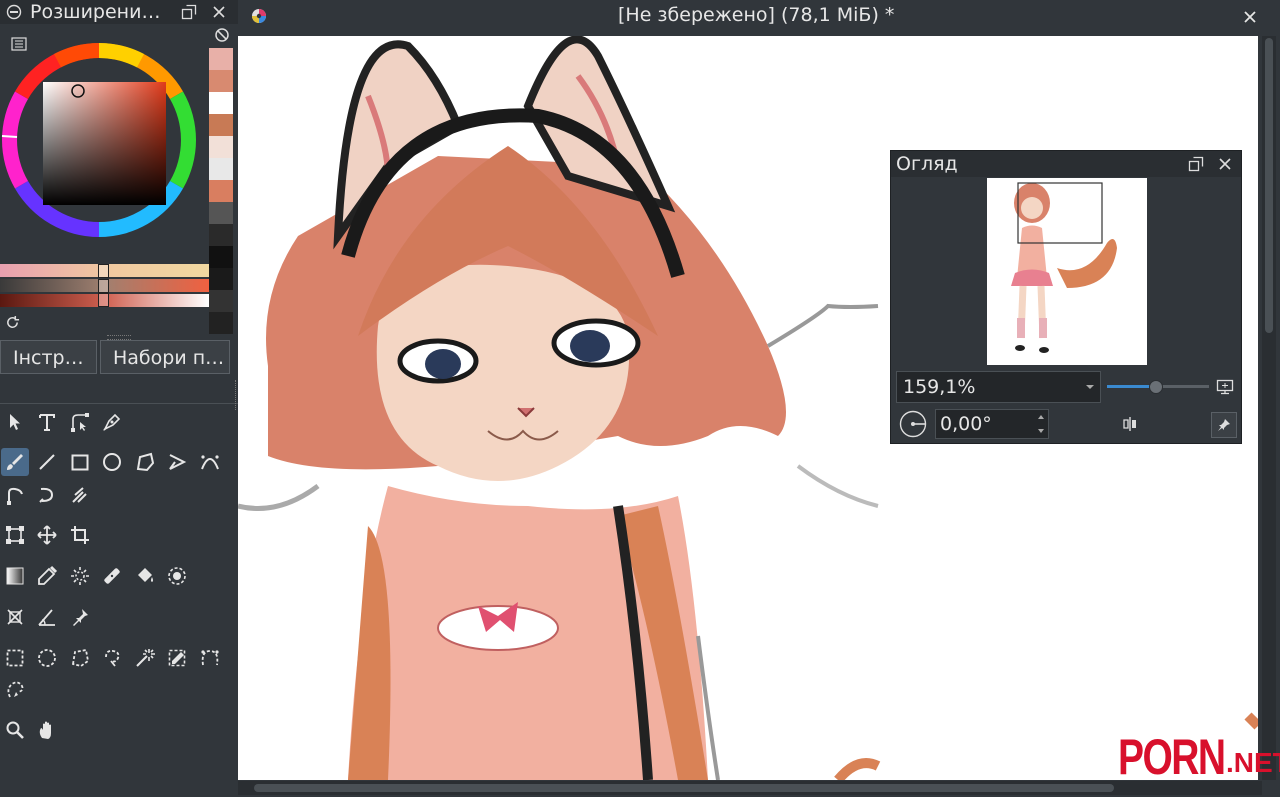  I want to click on overview-thumbnail, so click(1067, 271).